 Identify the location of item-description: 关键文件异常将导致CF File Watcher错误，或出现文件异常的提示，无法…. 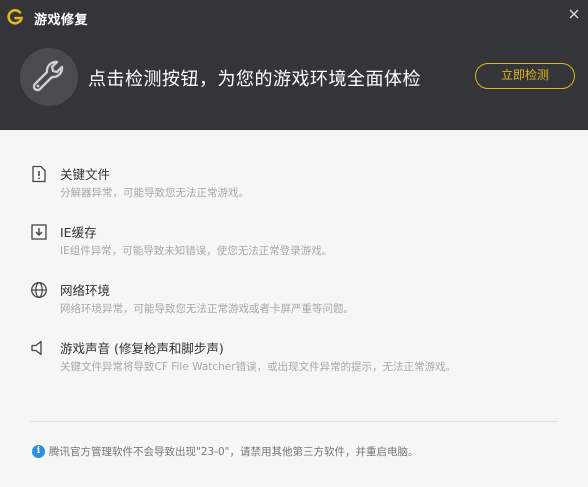
(258, 367).